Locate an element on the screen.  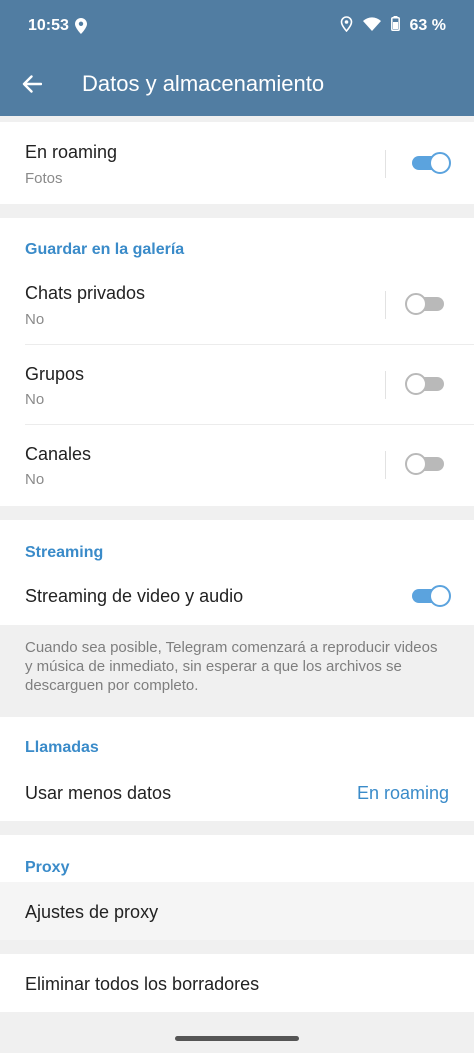
streaming-header: Streaming is located at coordinates (64, 552).